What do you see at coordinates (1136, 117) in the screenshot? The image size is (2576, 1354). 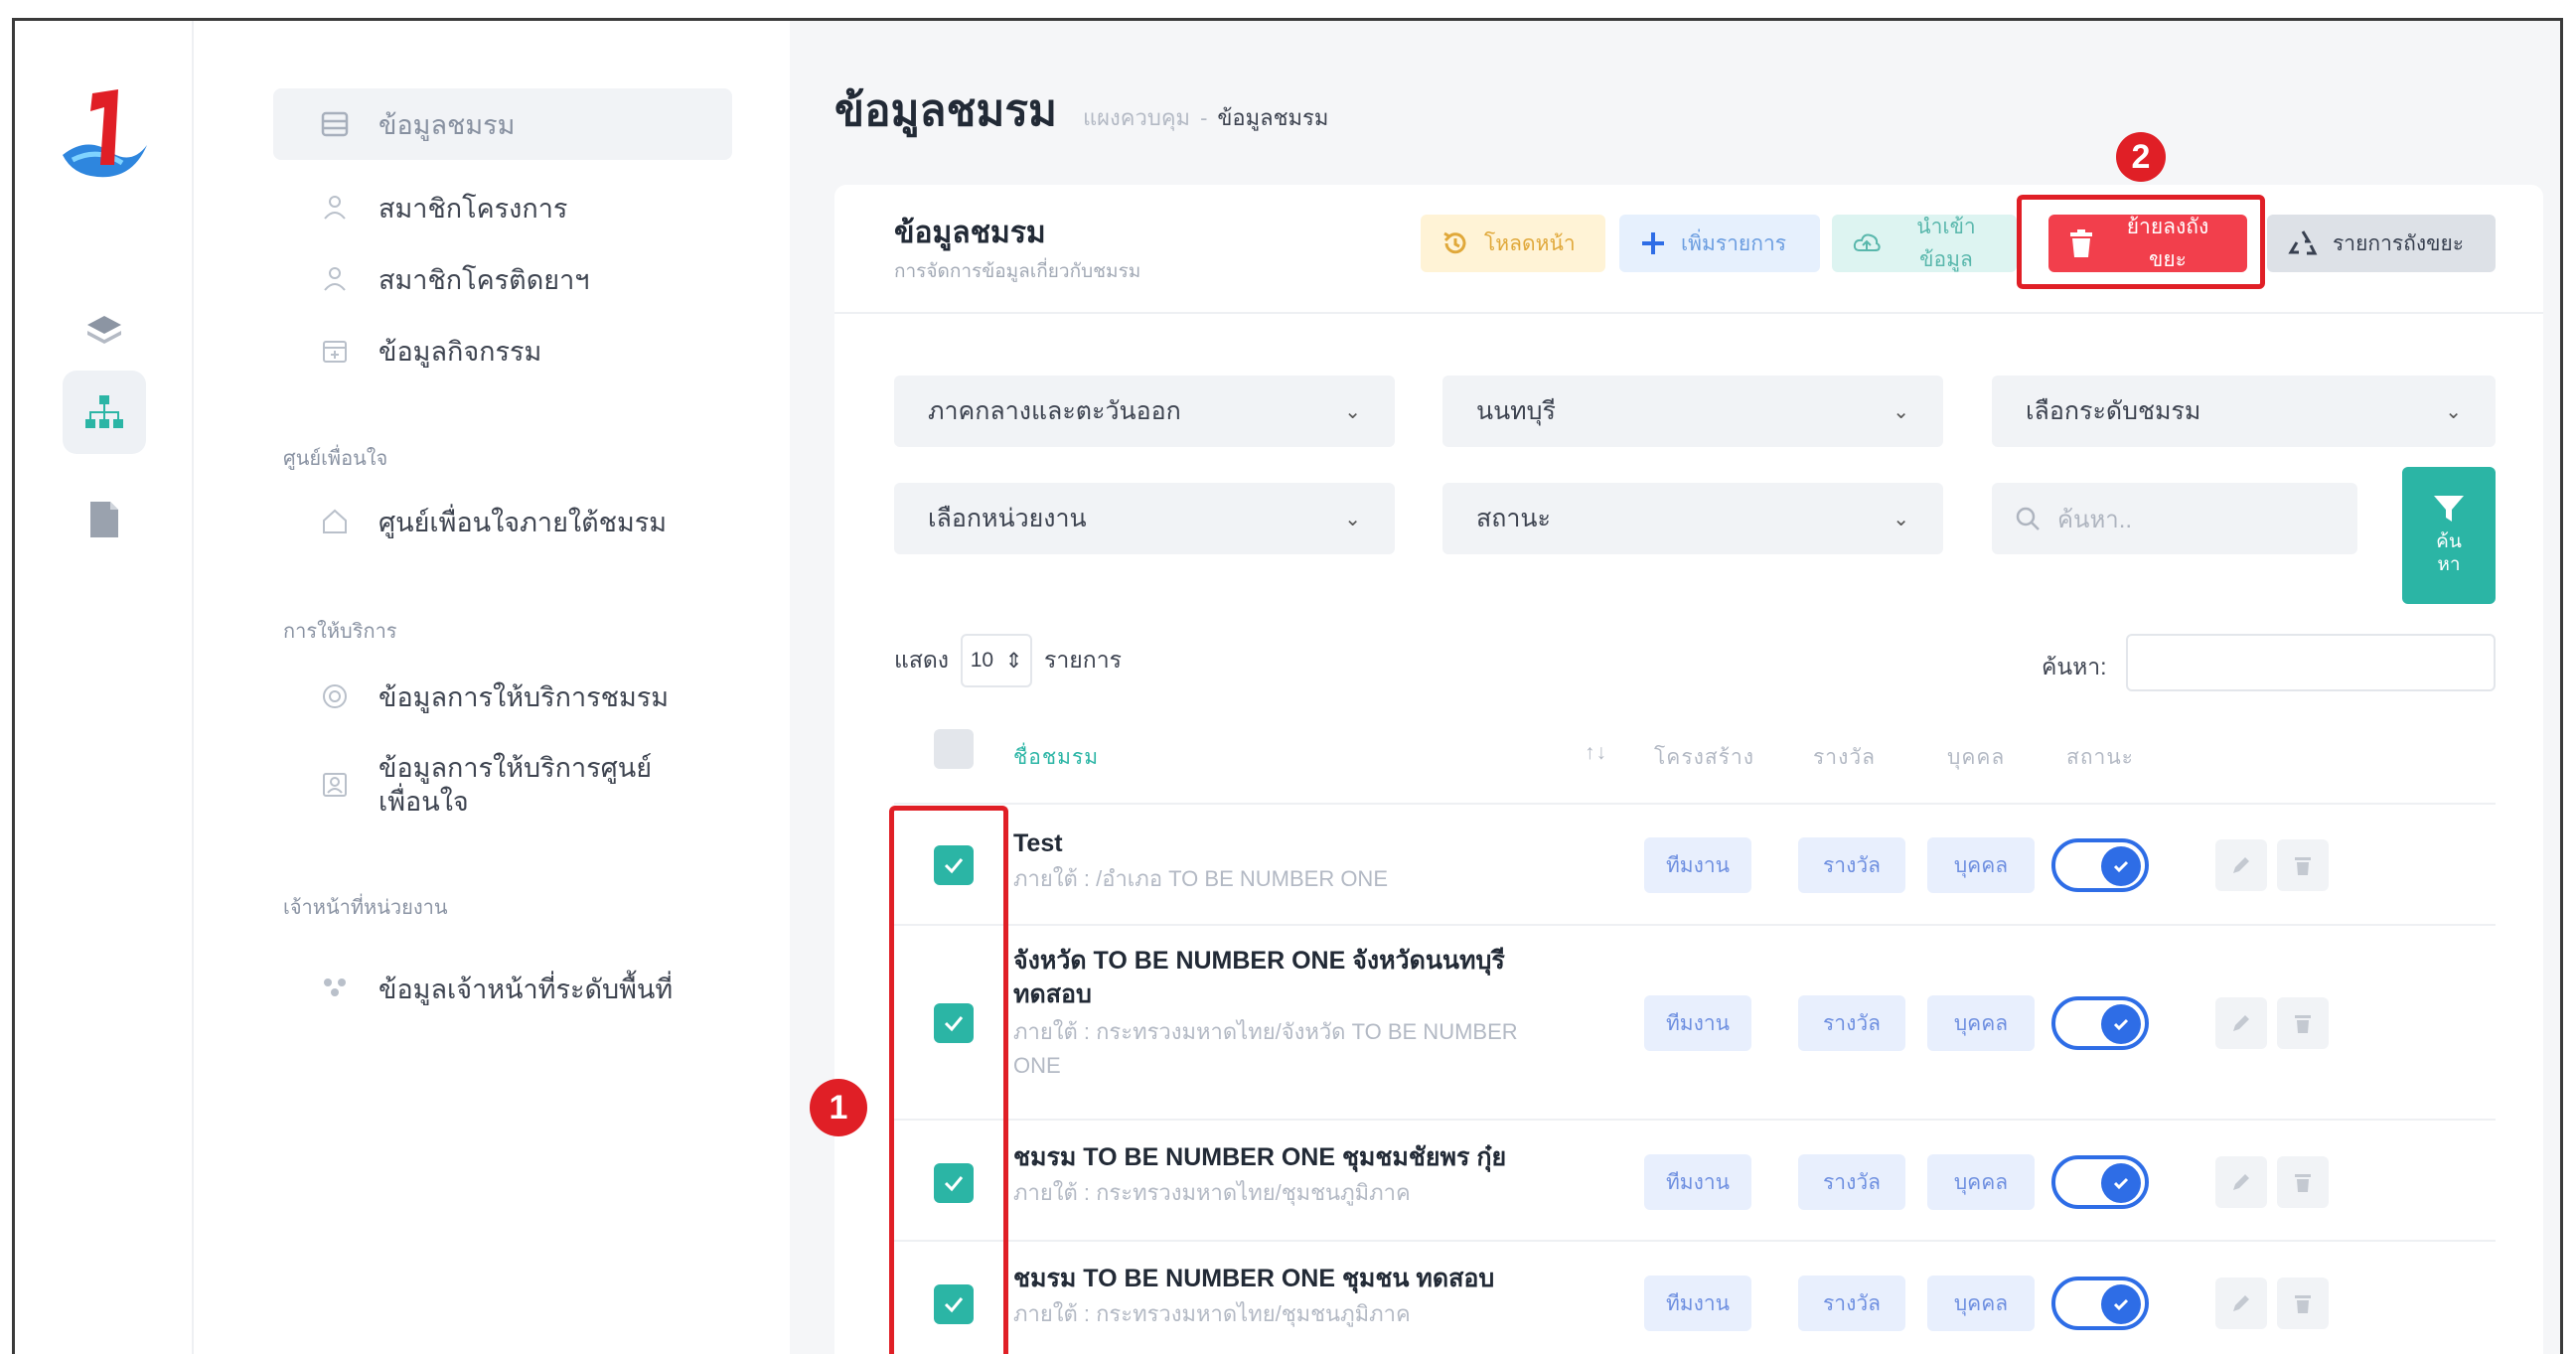 I see `breadcrumb-home: แผงควบคุม` at bounding box center [1136, 117].